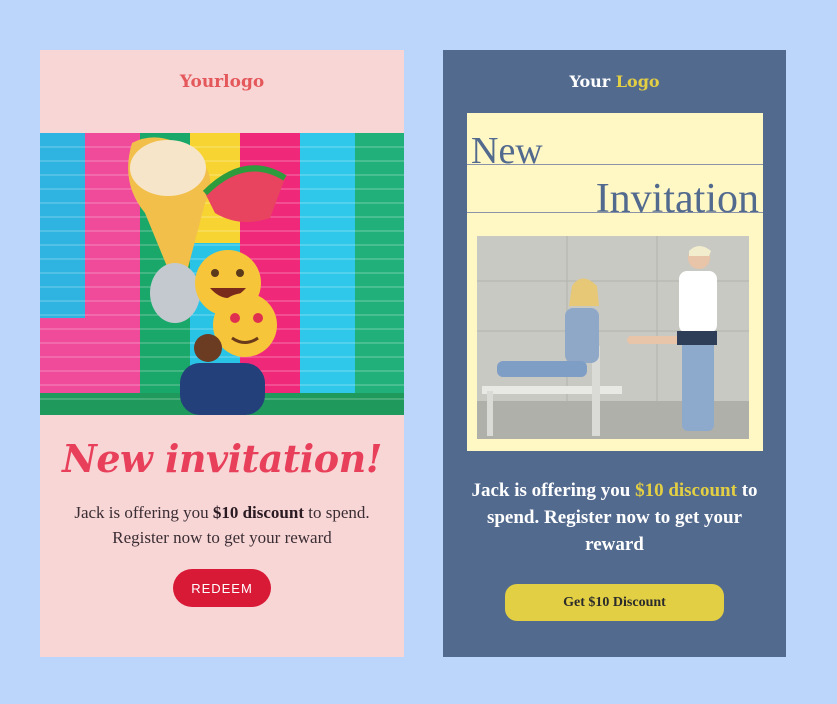 Image resolution: width=837 pixels, height=704 pixels. Describe the element at coordinates (222, 82) in the screenshot. I see `pink-logo: Yourlogo` at that location.